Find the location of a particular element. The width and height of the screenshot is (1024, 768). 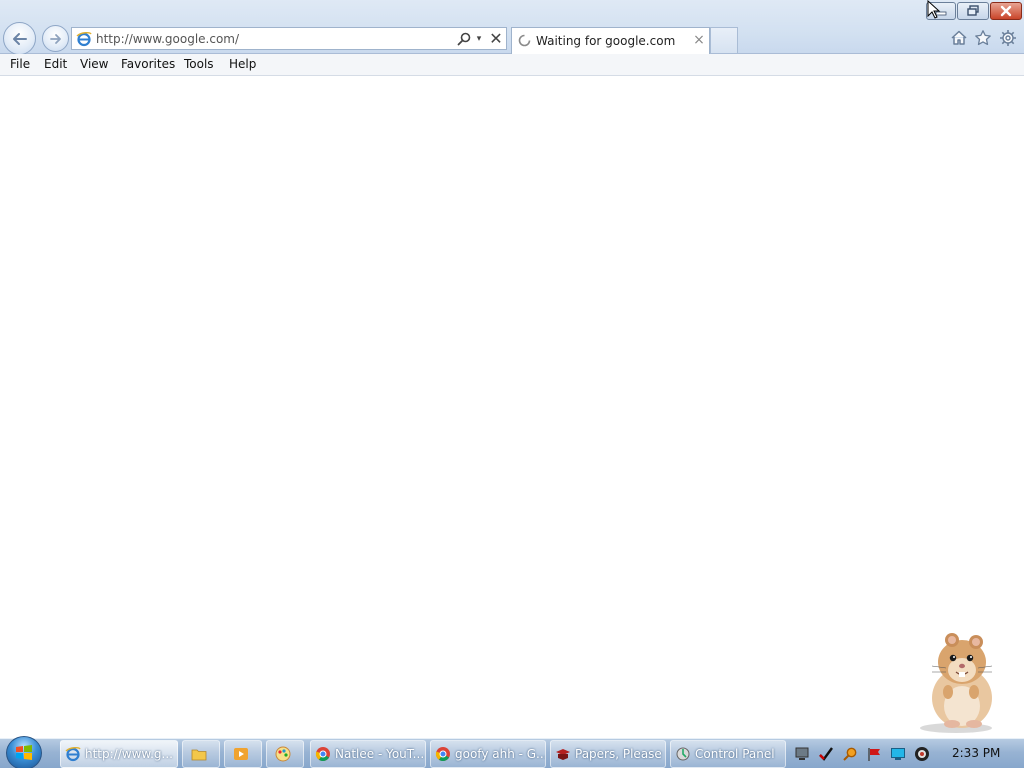

forward-button is located at coordinates (55, 38).